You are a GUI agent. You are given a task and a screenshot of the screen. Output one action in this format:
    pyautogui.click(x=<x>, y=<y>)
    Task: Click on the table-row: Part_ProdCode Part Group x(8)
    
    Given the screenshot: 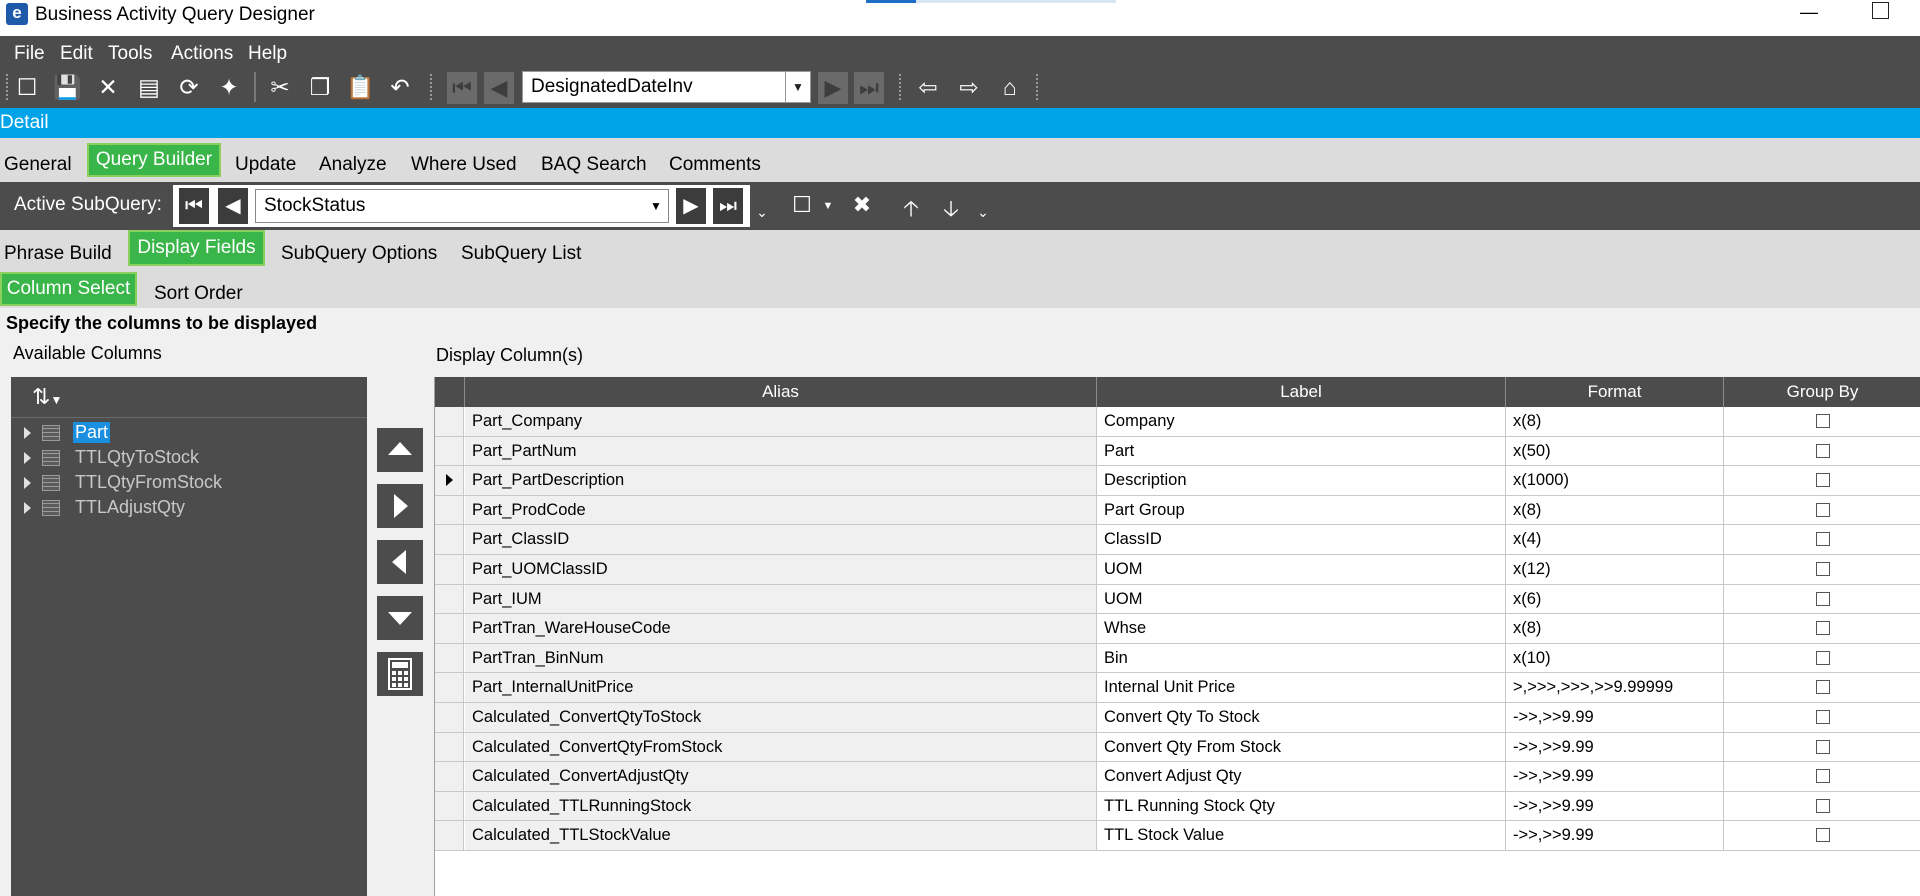 What is the action you would take?
    pyautogui.click(x=1177, y=510)
    